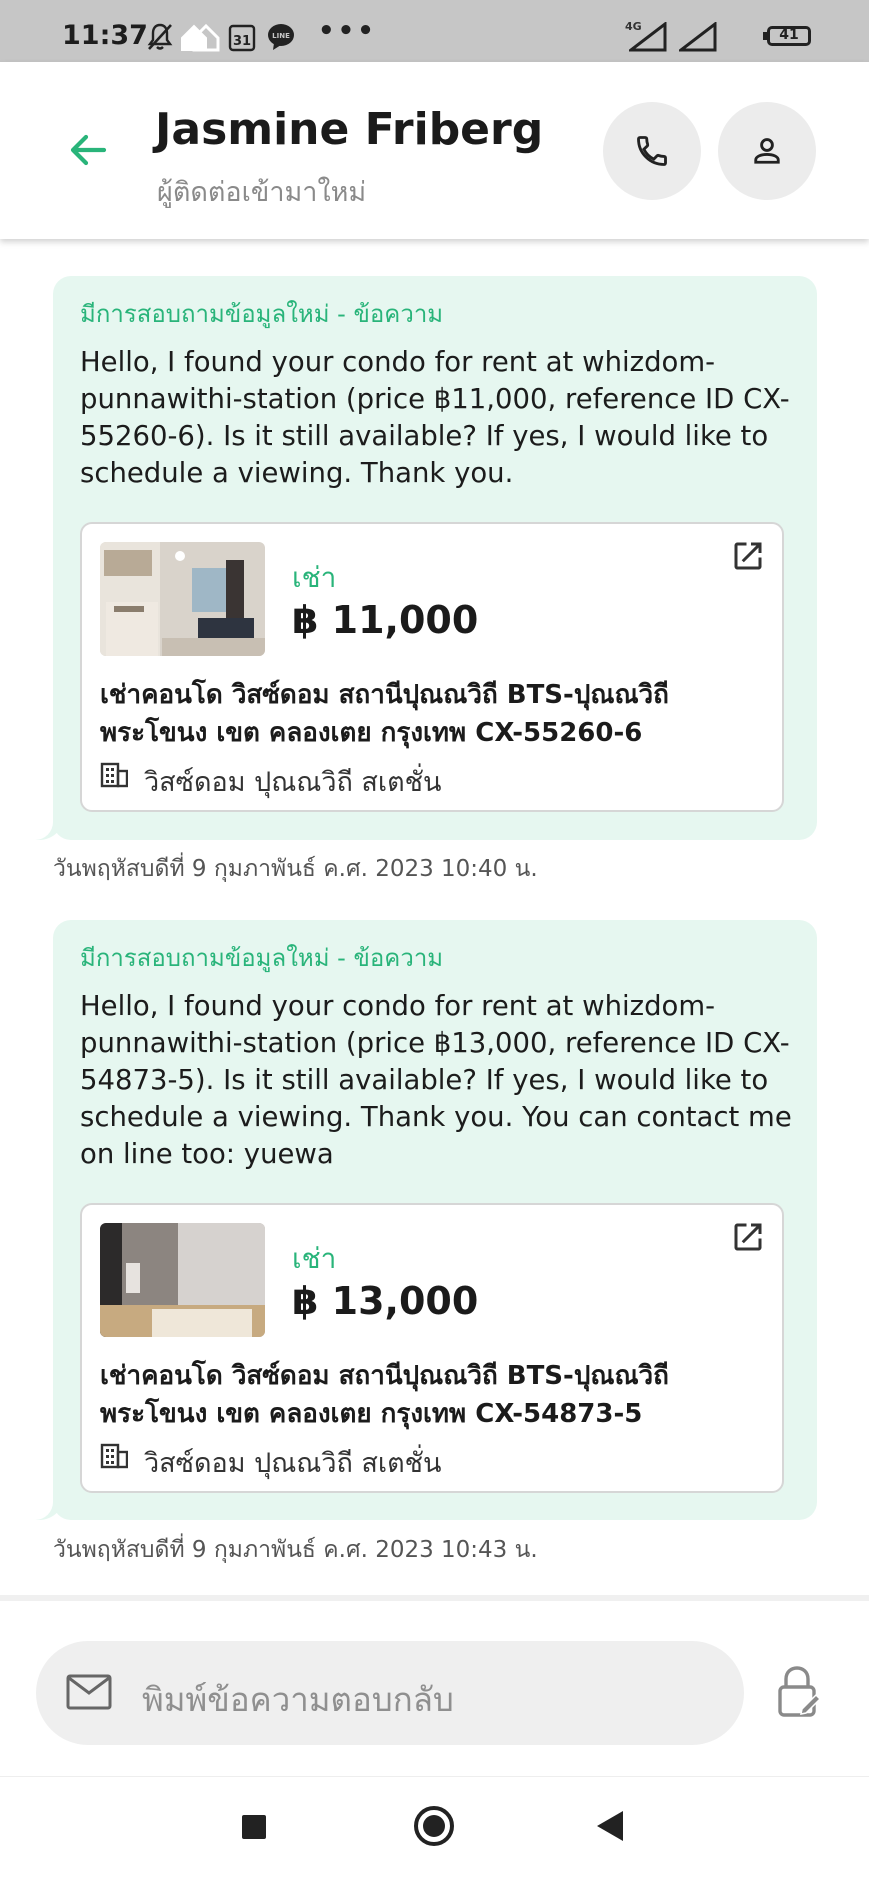 The width and height of the screenshot is (869, 1884). Describe the element at coordinates (160, 36) in the screenshot. I see `mute-icon` at that location.